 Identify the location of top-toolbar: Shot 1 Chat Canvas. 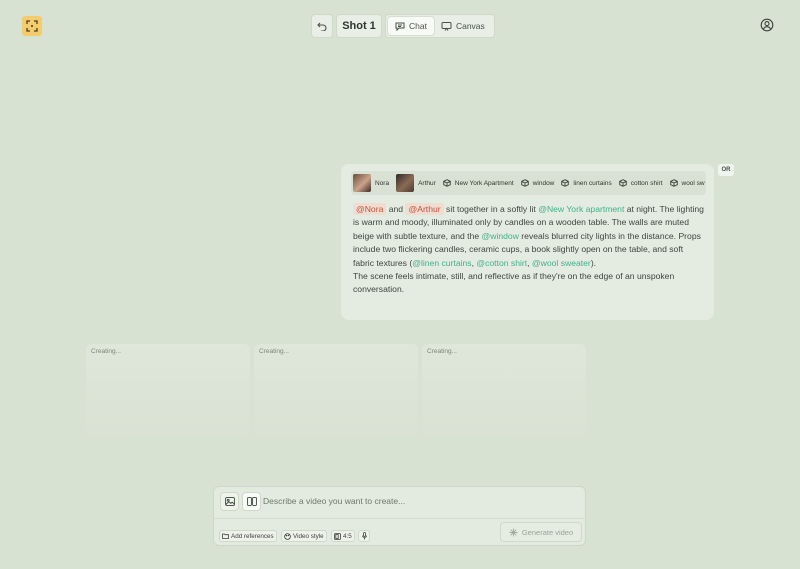
(403, 26).